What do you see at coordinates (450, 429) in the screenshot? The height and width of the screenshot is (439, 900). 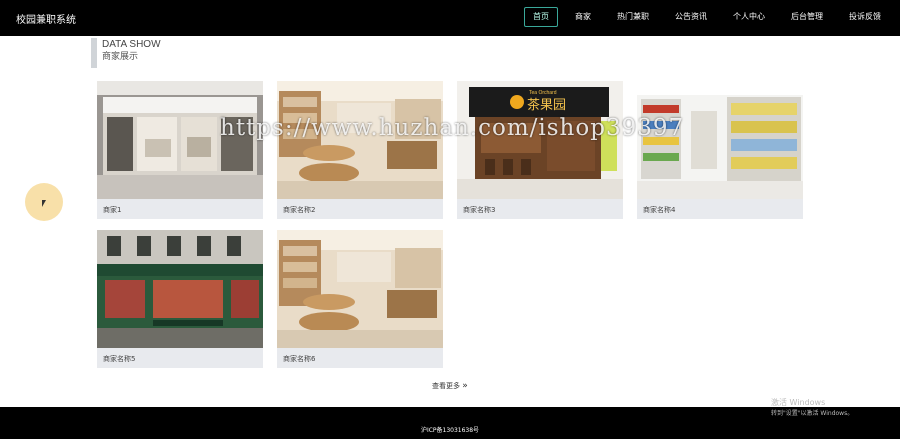 I see `footer-icp: 沪ICP备13031638号` at bounding box center [450, 429].